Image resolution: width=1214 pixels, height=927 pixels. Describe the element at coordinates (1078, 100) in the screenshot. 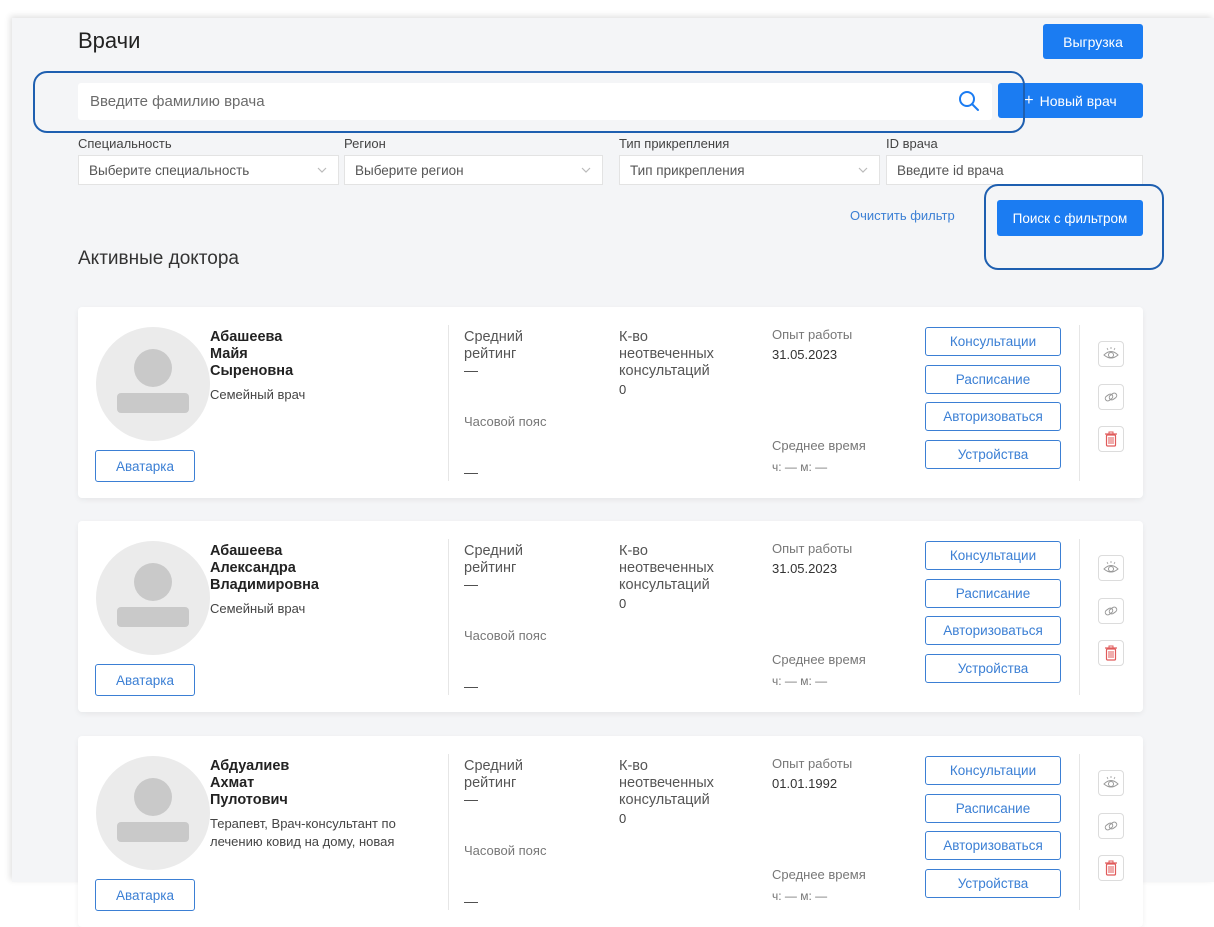

I see `new-doctor-label: Новый врач` at that location.